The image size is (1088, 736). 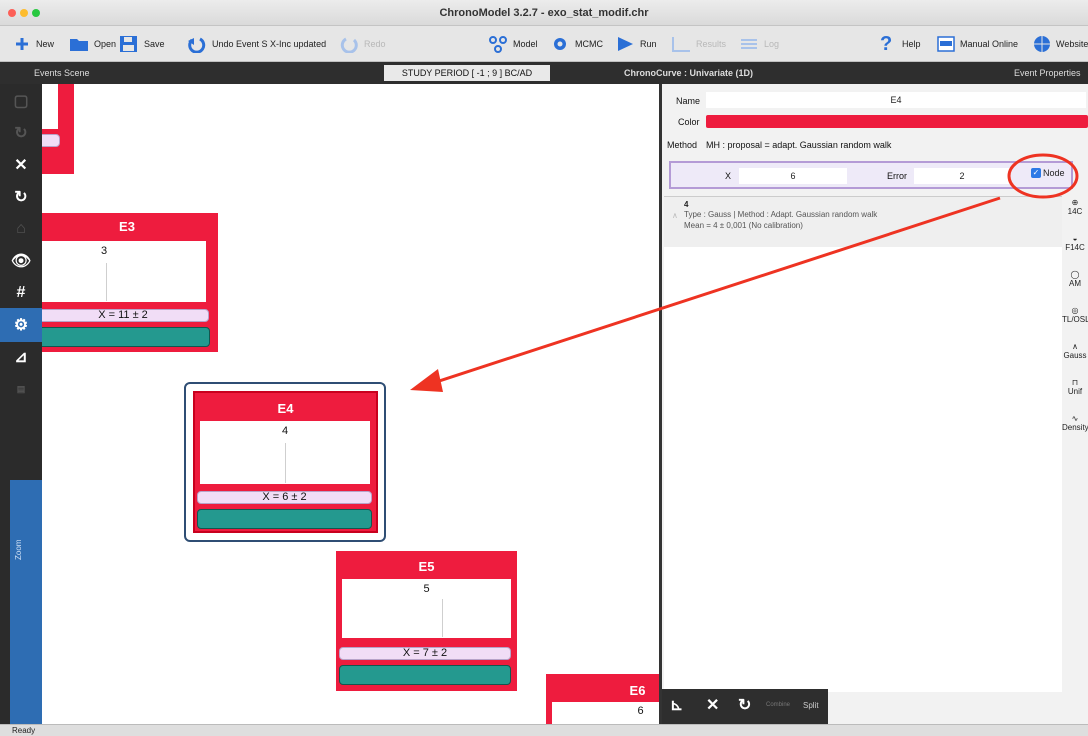 I want to click on plus-icon, so click(x=22, y=44).